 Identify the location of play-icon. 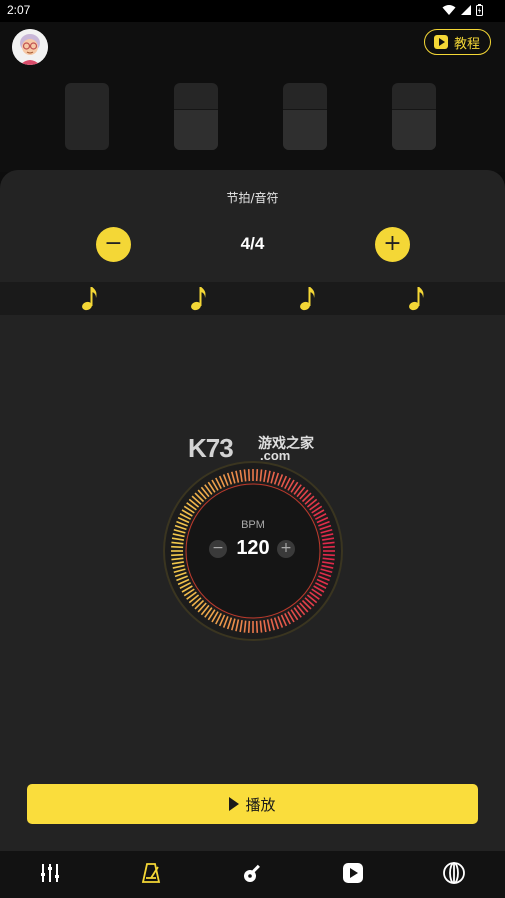
(234, 804).